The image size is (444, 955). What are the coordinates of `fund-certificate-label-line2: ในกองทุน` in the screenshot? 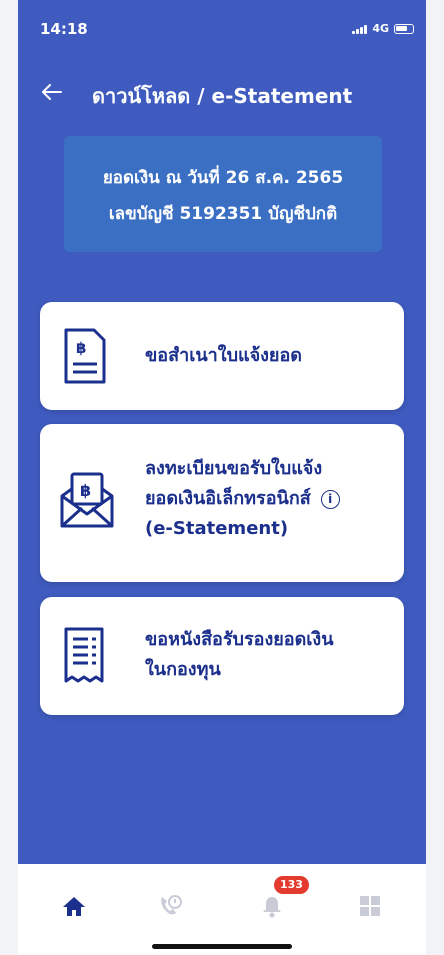 It's located at (183, 669).